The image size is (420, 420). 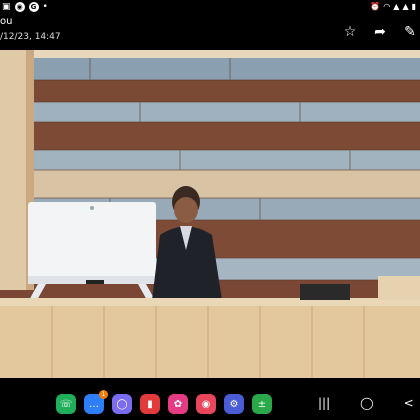 I want to click on google-icon: G, so click(x=33, y=7).